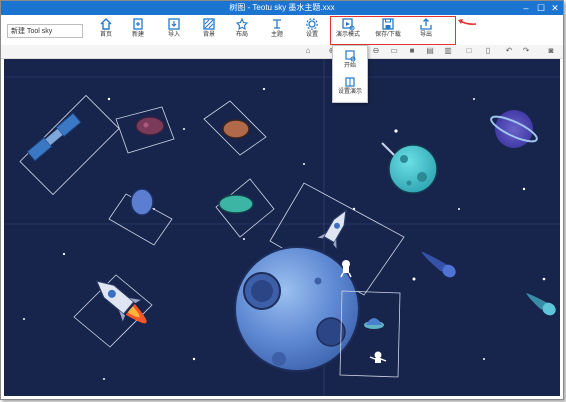  What do you see at coordinates (526, 8) in the screenshot?
I see `minimize-button: –` at bounding box center [526, 8].